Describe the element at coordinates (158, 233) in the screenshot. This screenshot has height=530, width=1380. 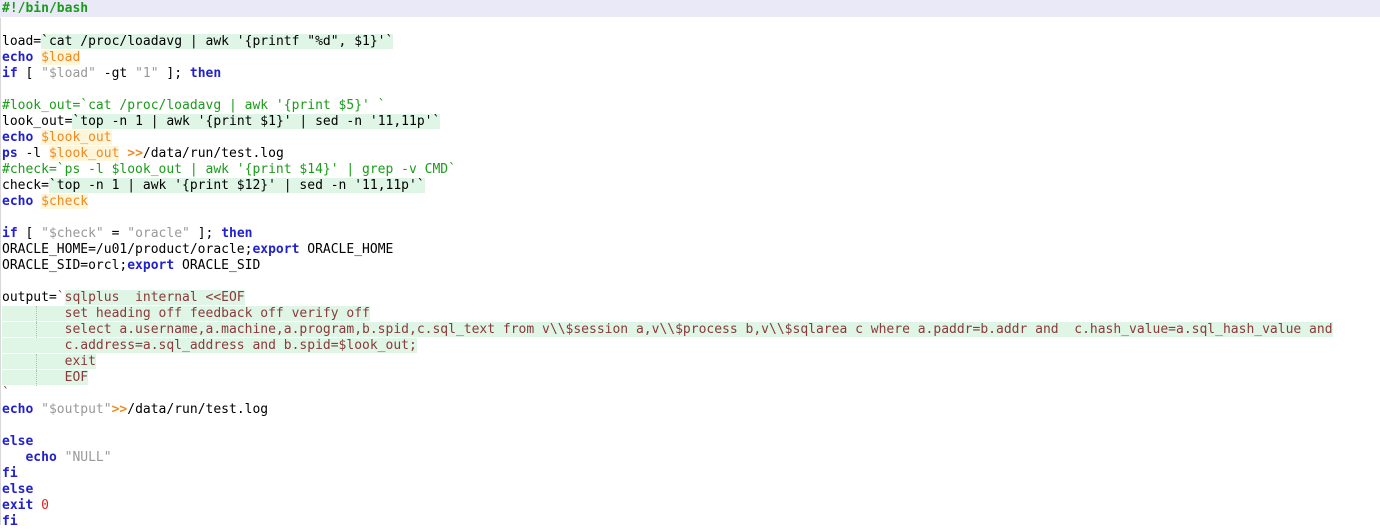
I see `code-token: "oracle"` at that location.